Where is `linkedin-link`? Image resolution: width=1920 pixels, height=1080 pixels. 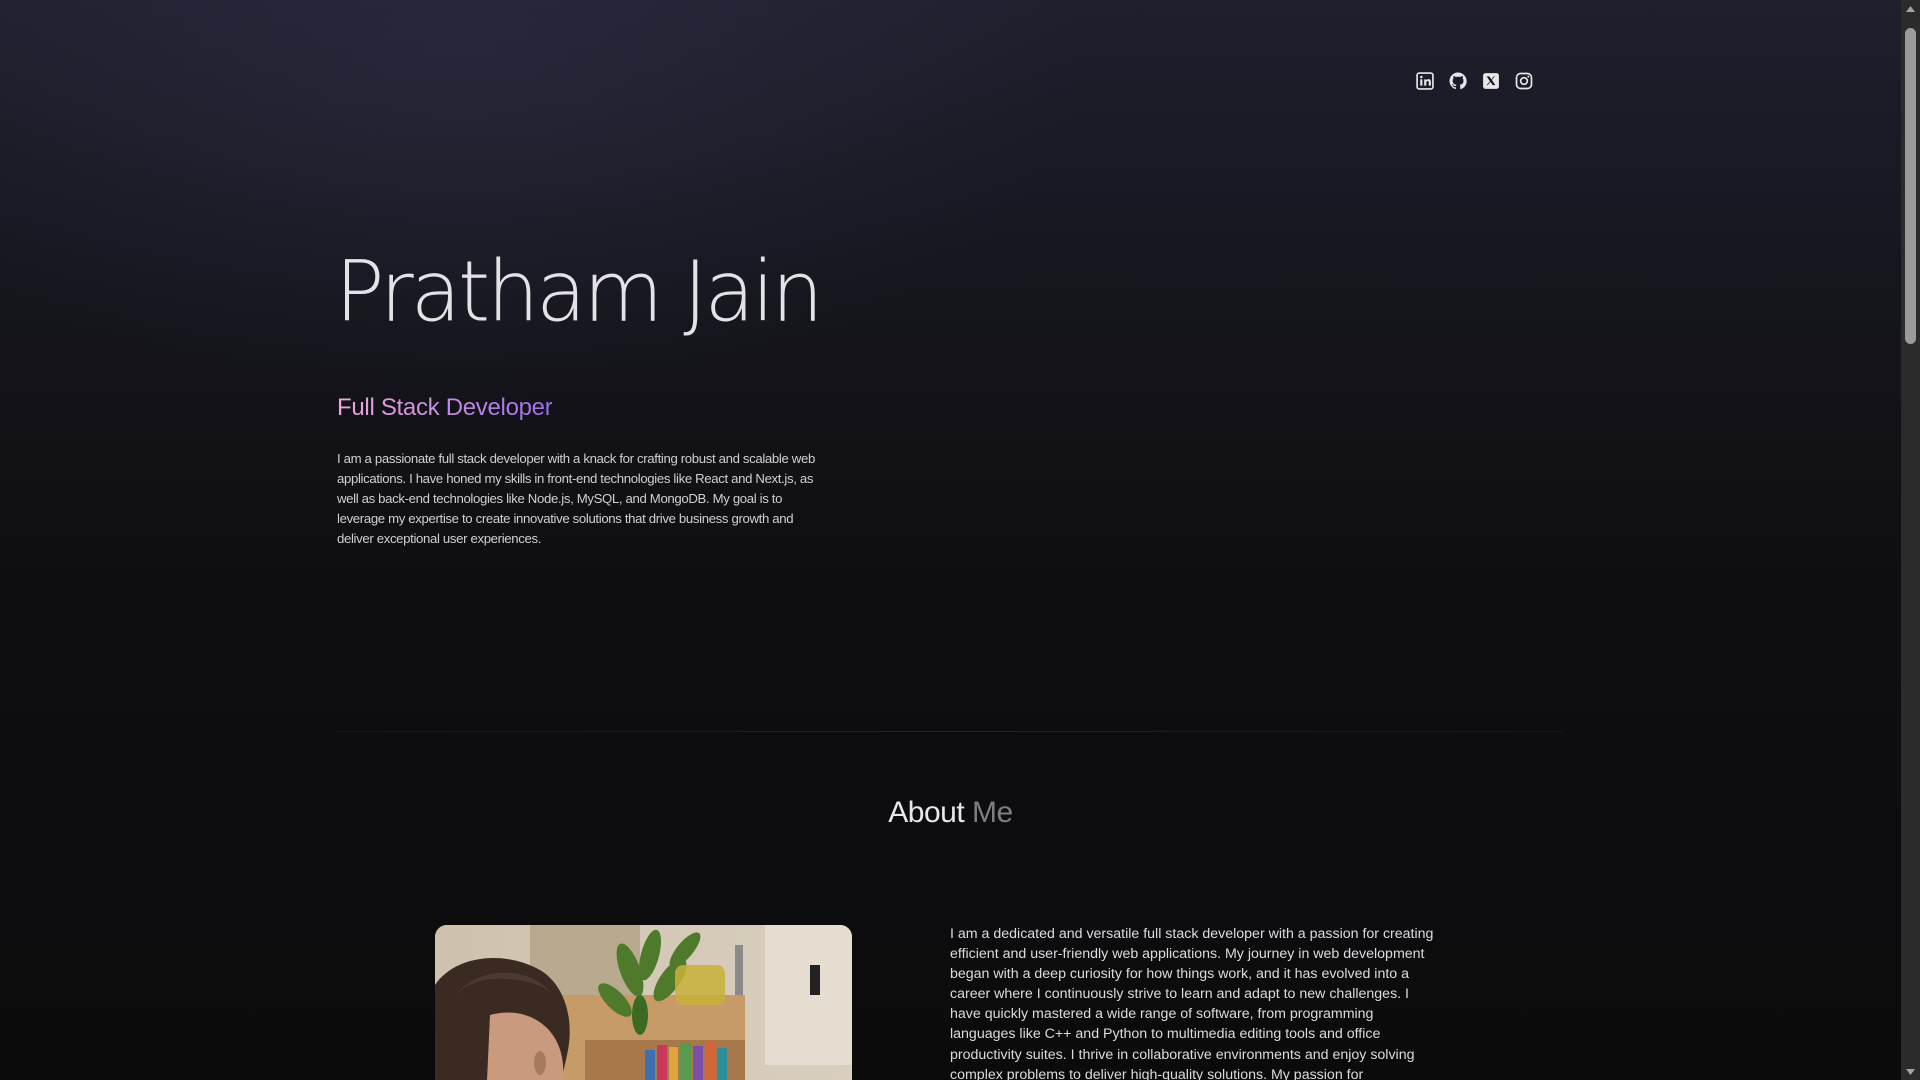
linkedin-link is located at coordinates (1425, 81).